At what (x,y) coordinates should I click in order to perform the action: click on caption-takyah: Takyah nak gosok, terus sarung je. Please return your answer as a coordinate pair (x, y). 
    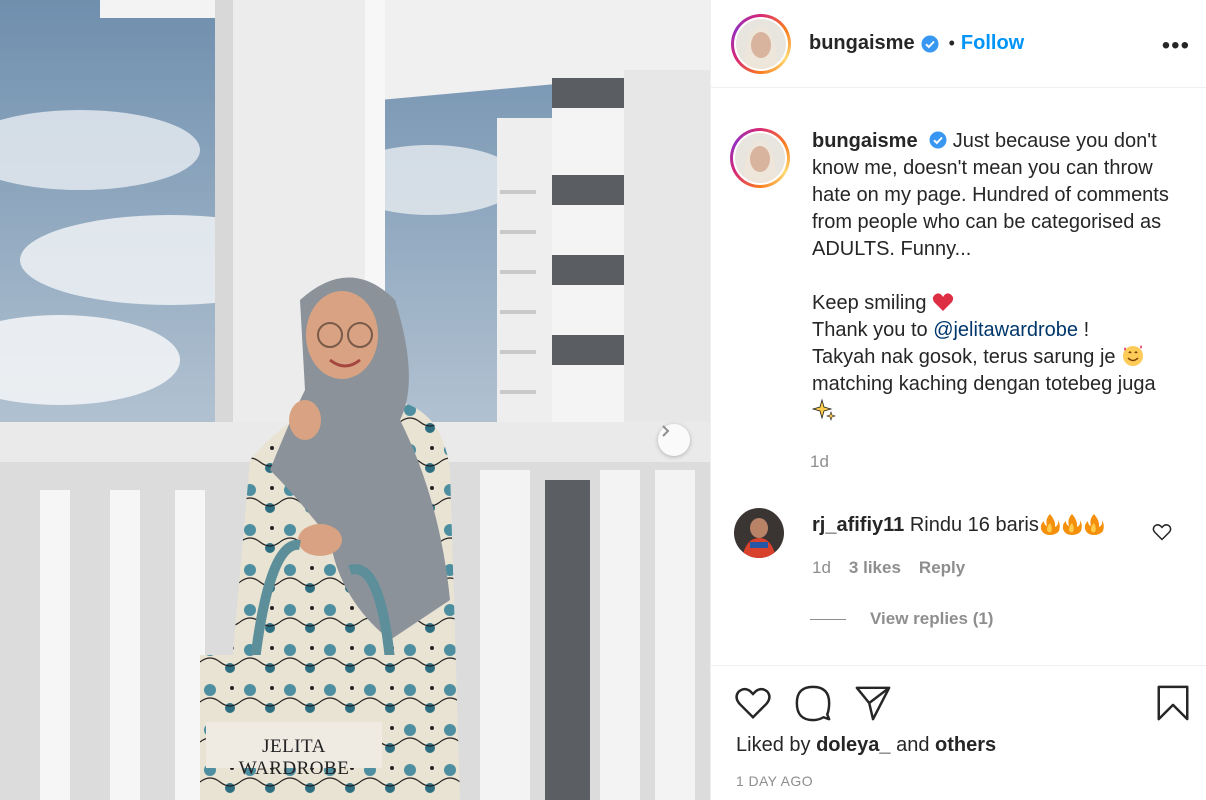
    Looking at the image, I should click on (964, 357).